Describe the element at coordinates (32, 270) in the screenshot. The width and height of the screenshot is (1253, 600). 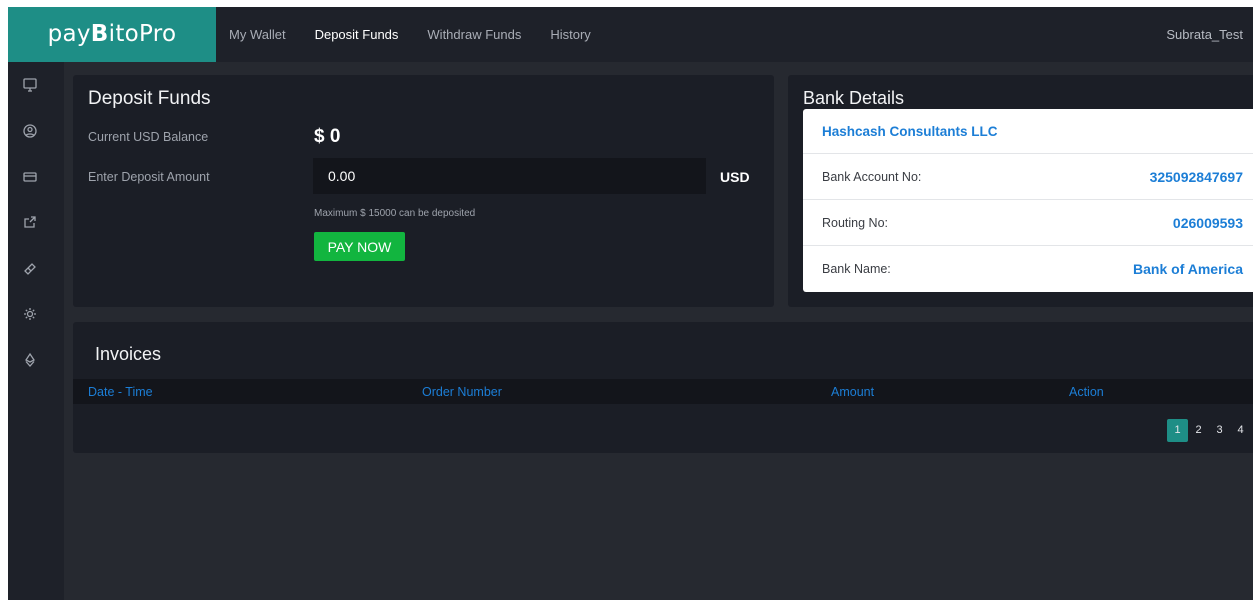
I see `ticket-icon` at that location.